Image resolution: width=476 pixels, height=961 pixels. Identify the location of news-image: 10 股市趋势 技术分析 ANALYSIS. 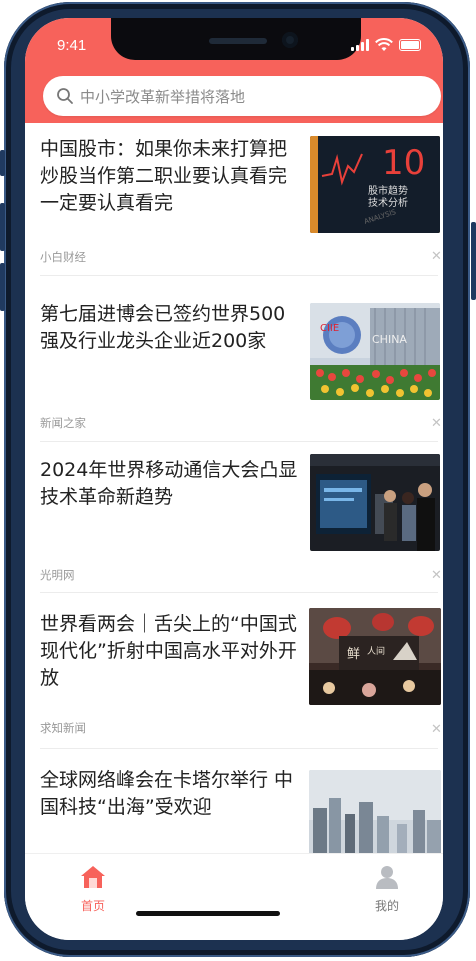
(375, 184).